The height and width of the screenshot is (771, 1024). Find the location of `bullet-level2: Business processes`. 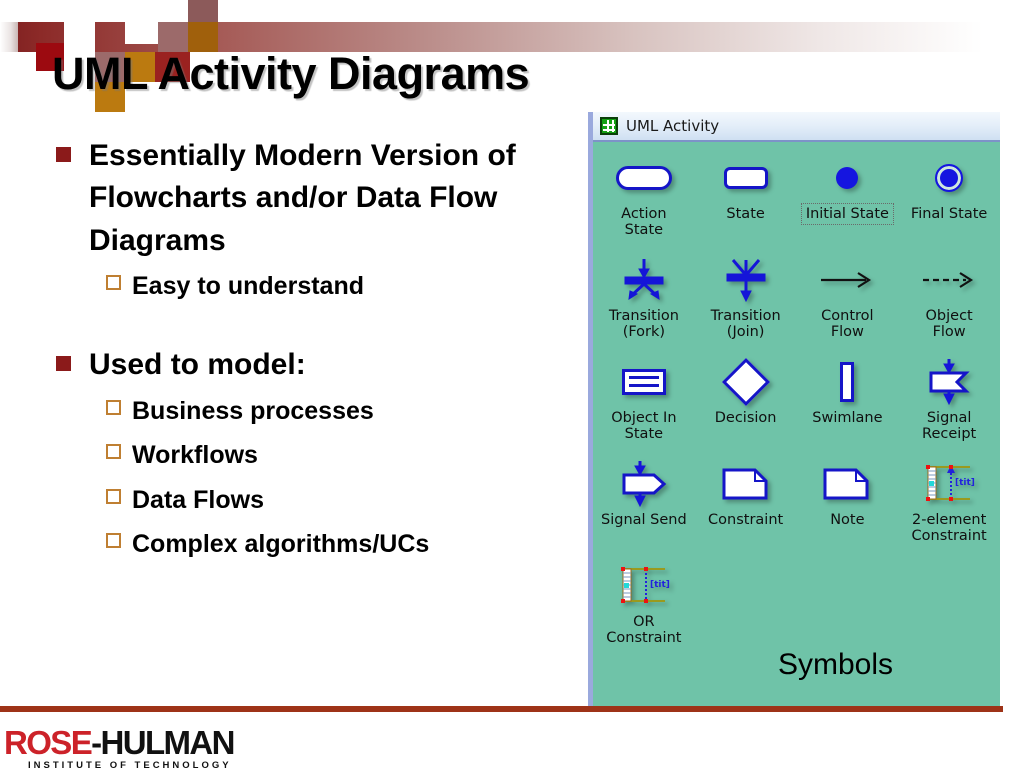

bullet-level2: Business processes is located at coordinates (349, 411).